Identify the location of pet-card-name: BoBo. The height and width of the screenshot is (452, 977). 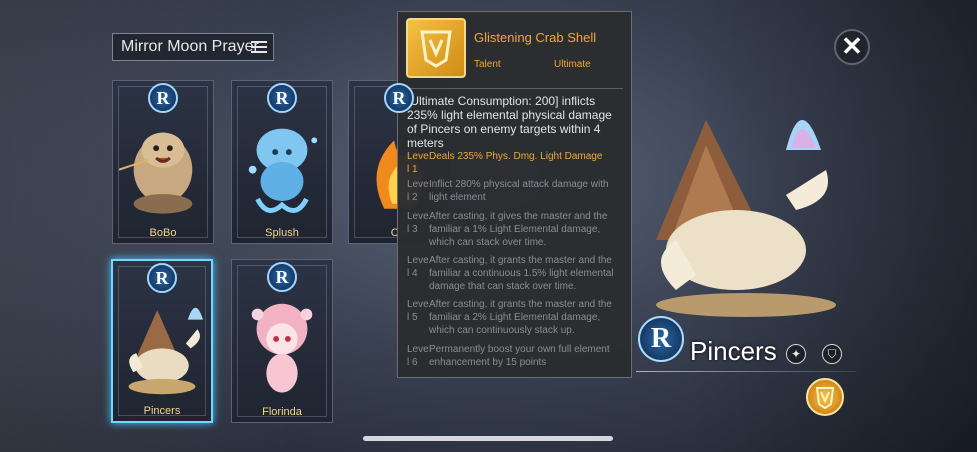
(163, 233).